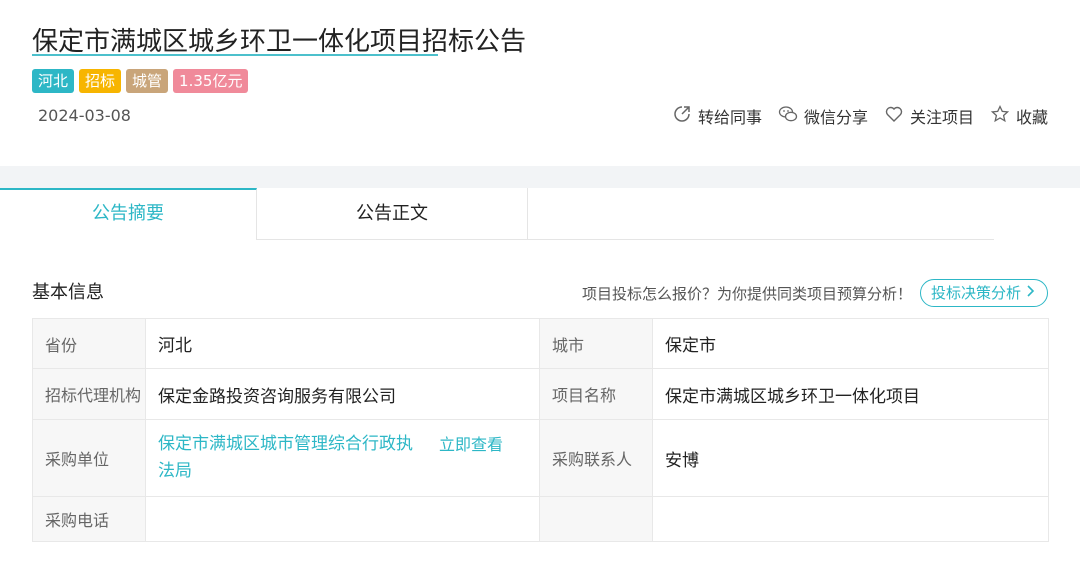 The image size is (1080, 561). Describe the element at coordinates (89, 519) in the screenshot. I see `phone-label: 采购电话` at that location.